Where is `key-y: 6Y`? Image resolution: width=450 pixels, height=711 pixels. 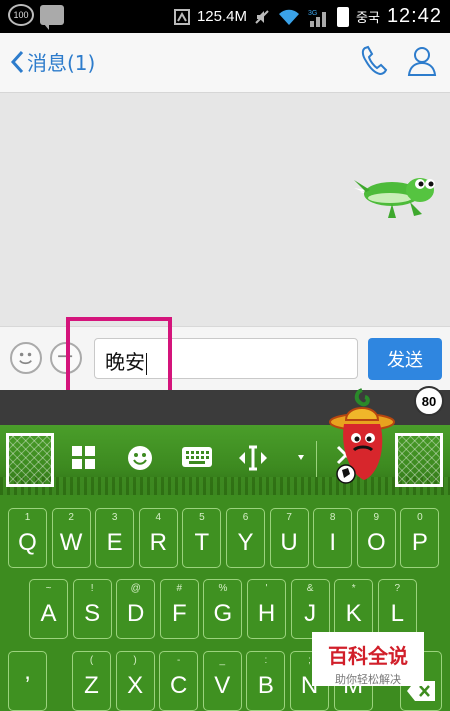 key-y: 6Y is located at coordinates (245, 538).